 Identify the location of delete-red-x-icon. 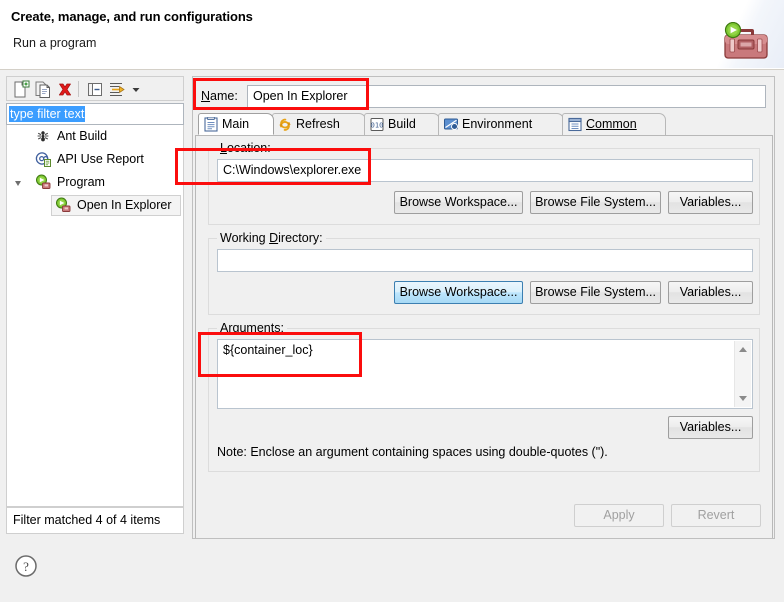
(65, 89).